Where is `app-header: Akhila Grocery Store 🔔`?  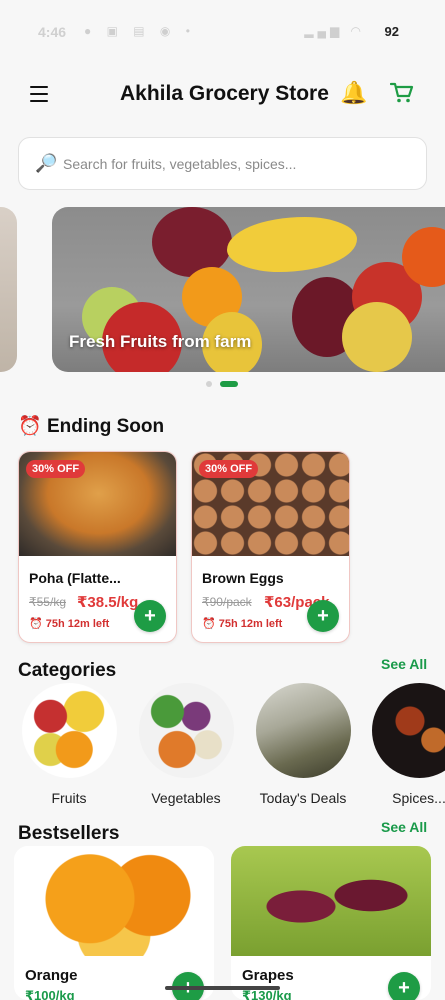 app-header: Akhila Grocery Store 🔔 is located at coordinates (222, 95).